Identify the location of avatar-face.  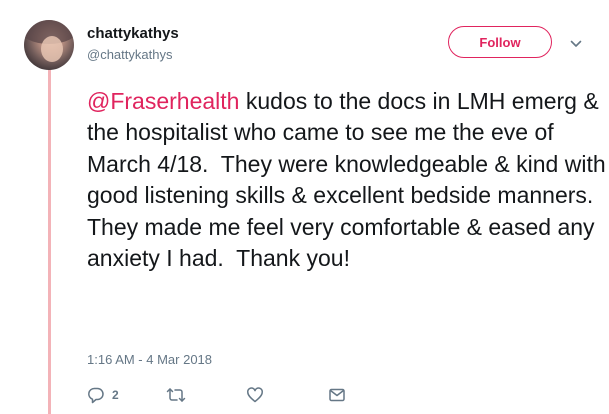
(52, 49).